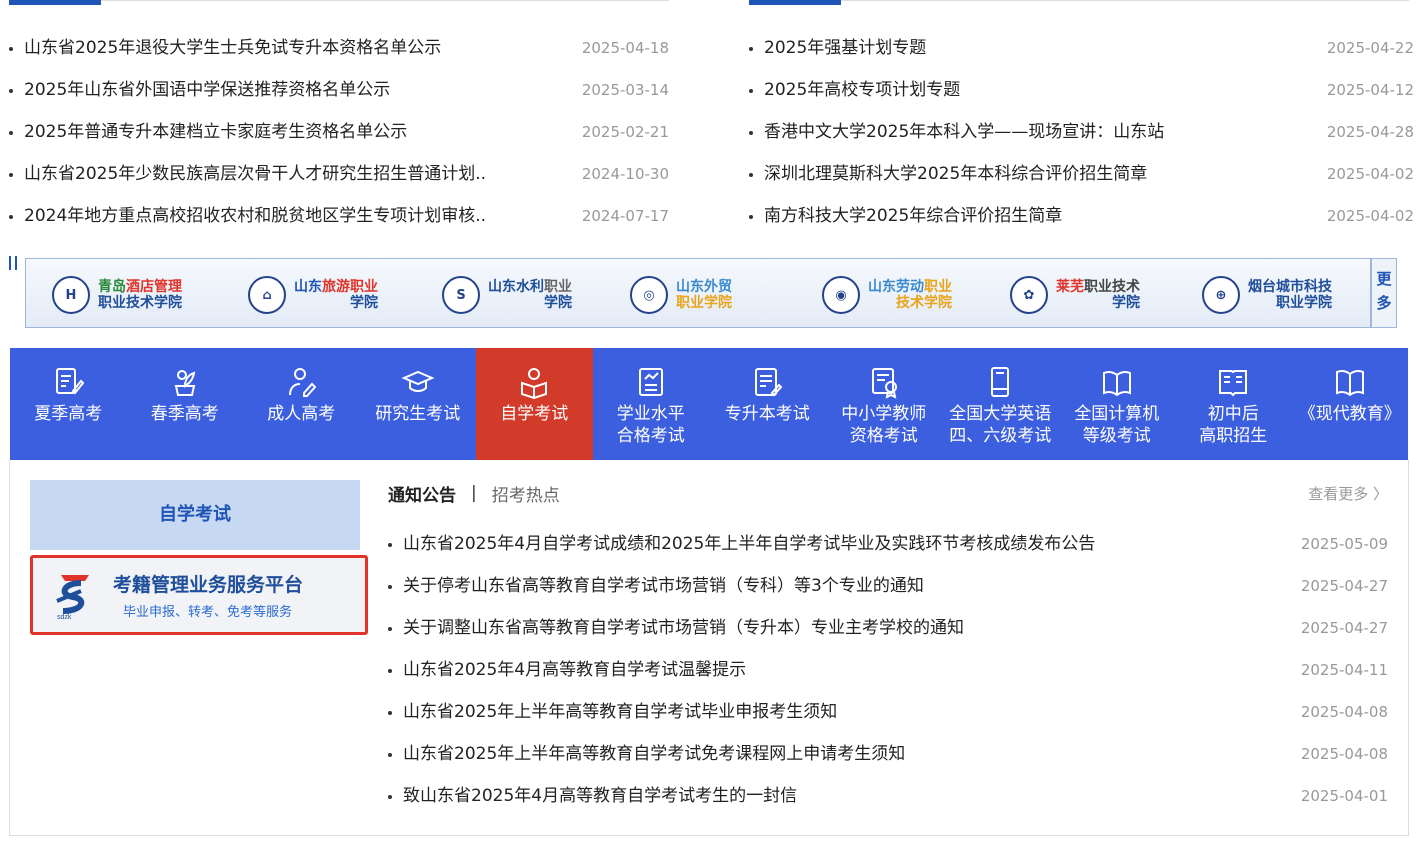 This screenshot has width=1417, height=844. Describe the element at coordinates (207, 90) in the screenshot. I see `news-title: 2025年山东省外国语中学保送推荐资格名单公示` at that location.